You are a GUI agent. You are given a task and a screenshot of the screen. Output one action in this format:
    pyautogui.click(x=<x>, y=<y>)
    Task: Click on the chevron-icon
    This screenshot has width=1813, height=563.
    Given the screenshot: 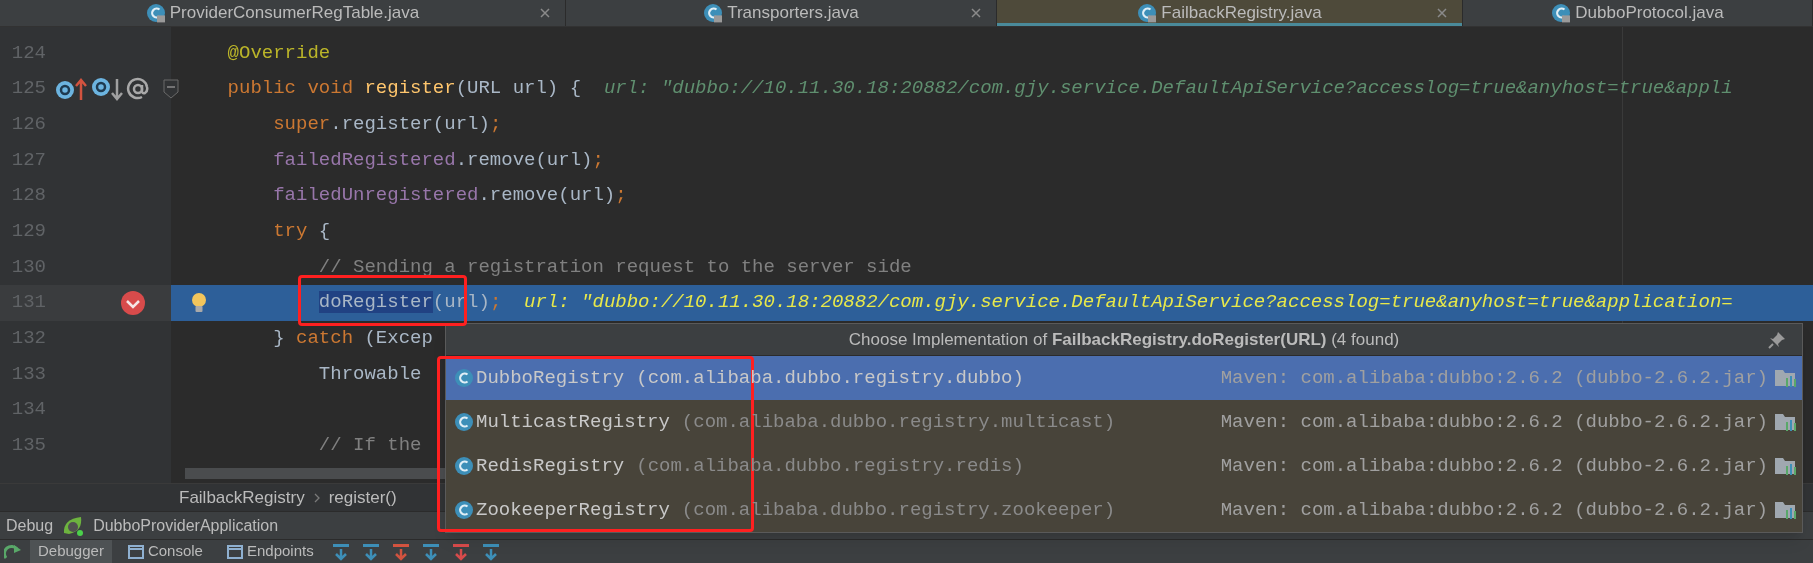 What is the action you would take?
    pyautogui.click(x=316, y=497)
    